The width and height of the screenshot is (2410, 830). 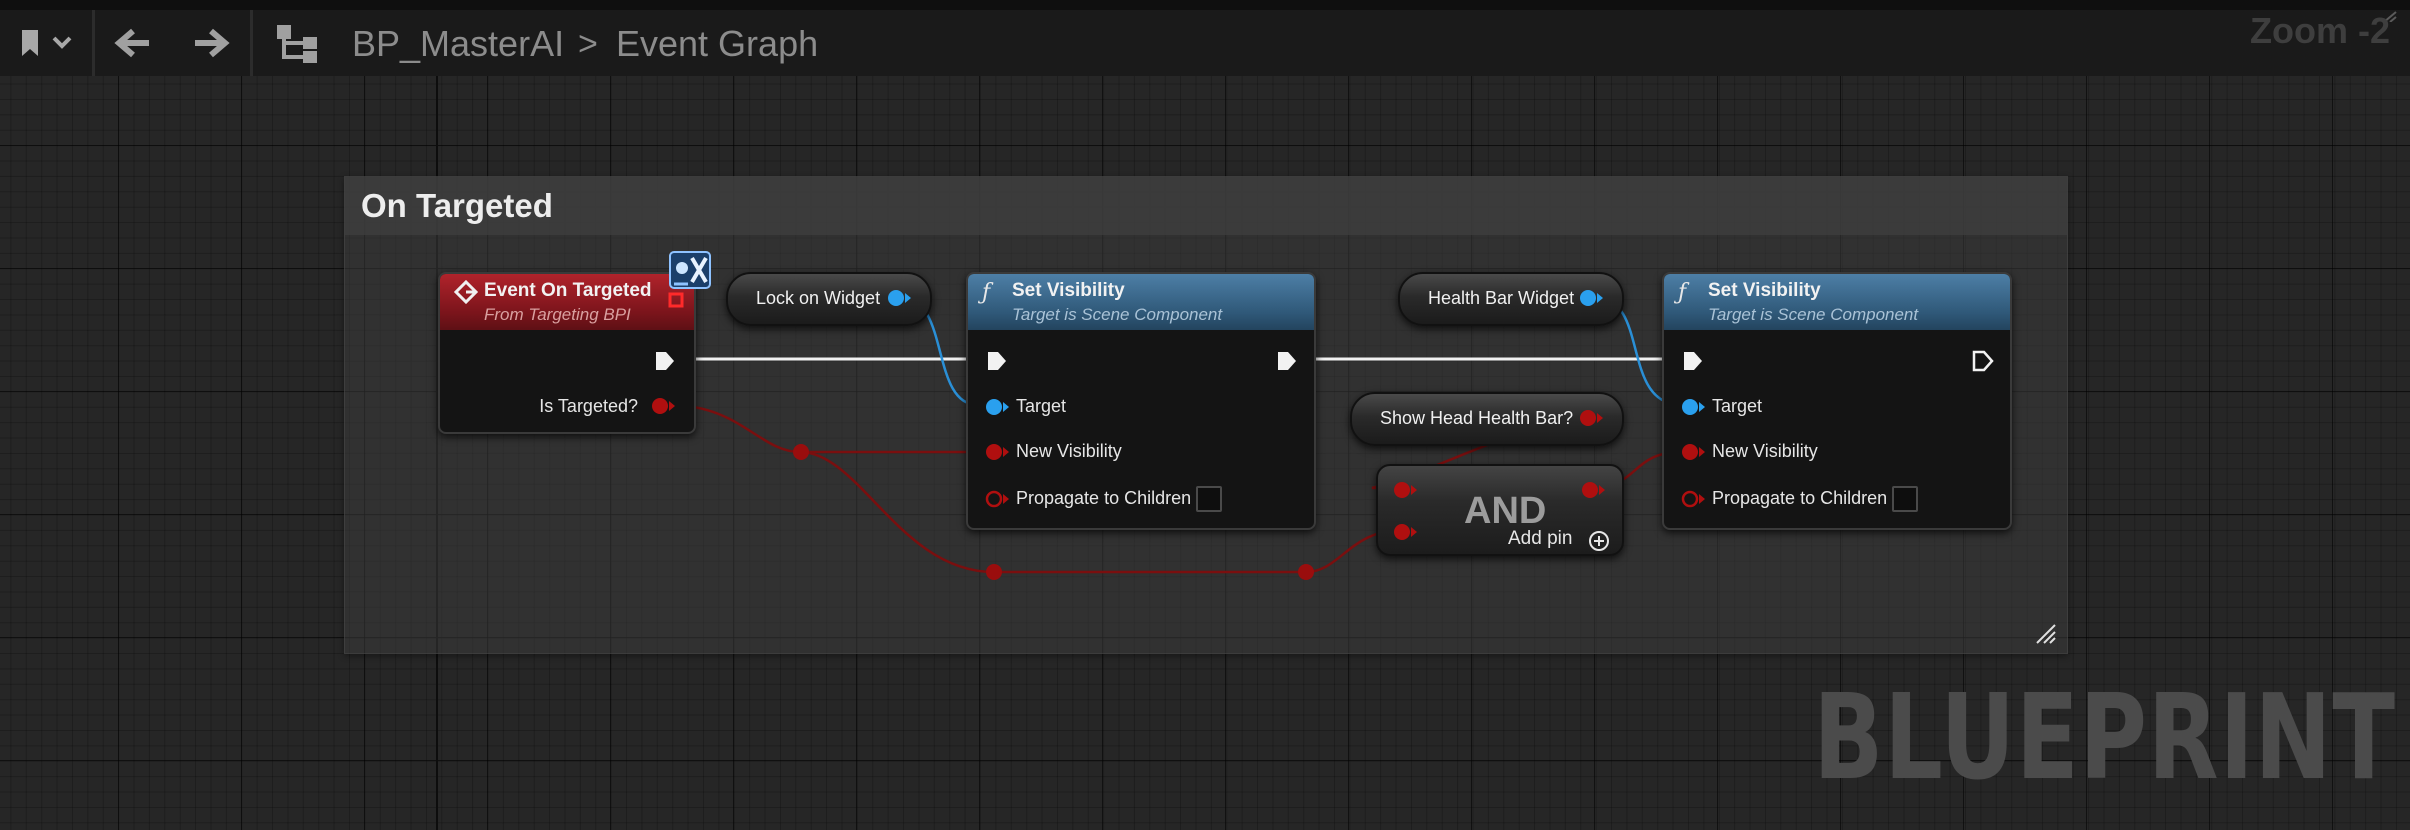 I want to click on bool-in-pin-a, so click(x=1405, y=490).